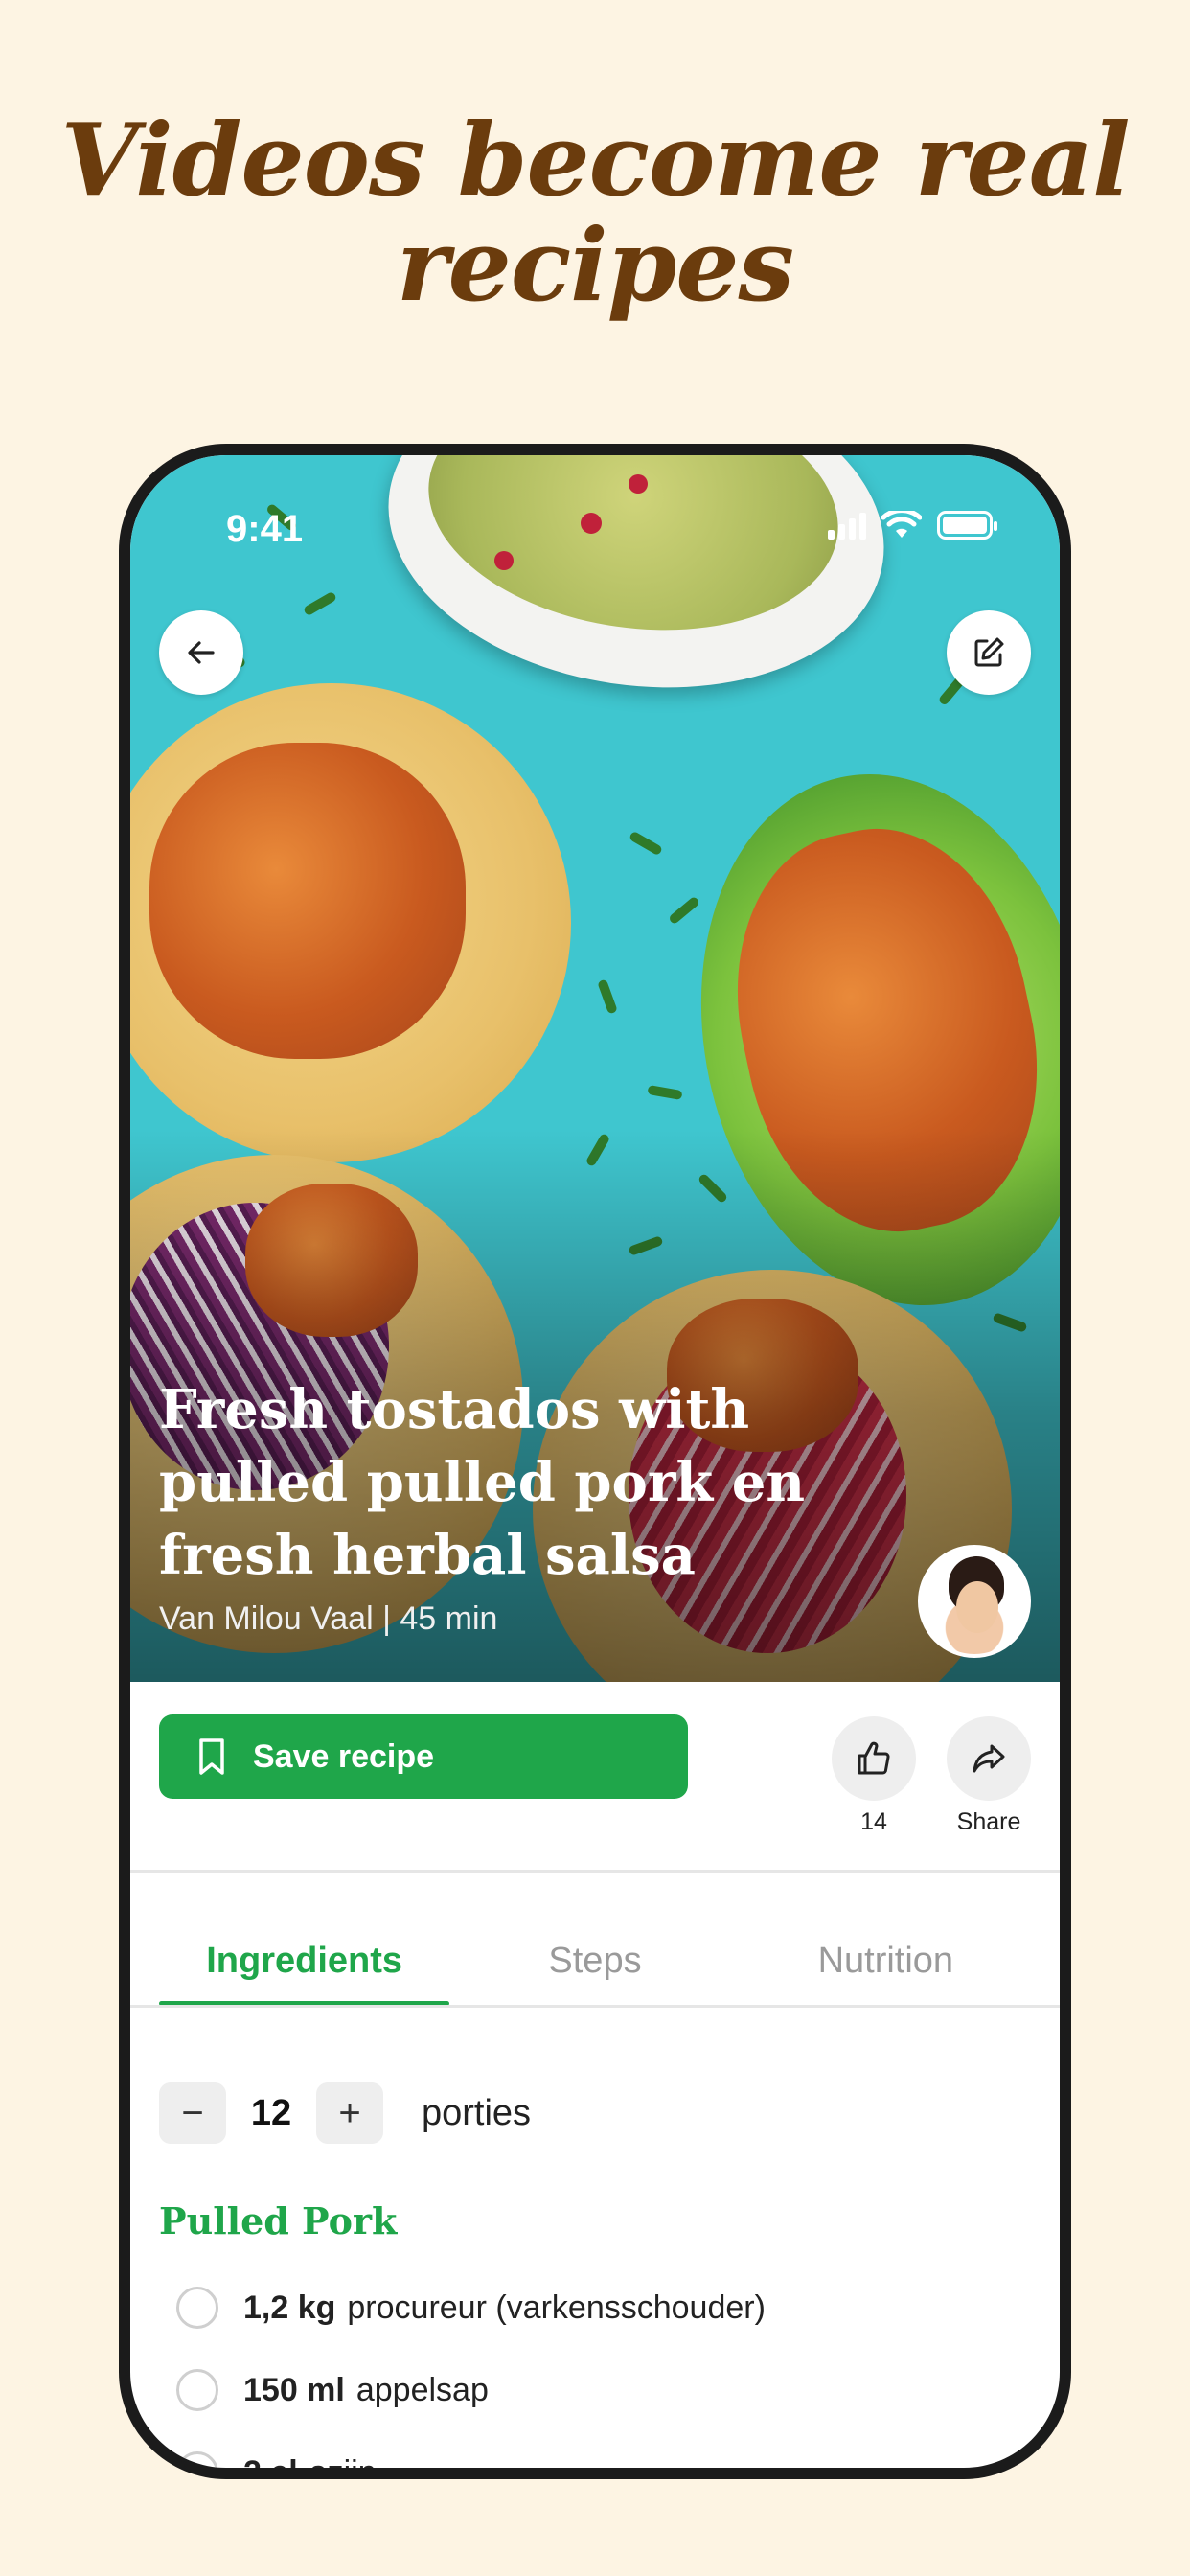  Describe the element at coordinates (271, 2461) in the screenshot. I see `ingredient-quantity: 2 el` at that location.